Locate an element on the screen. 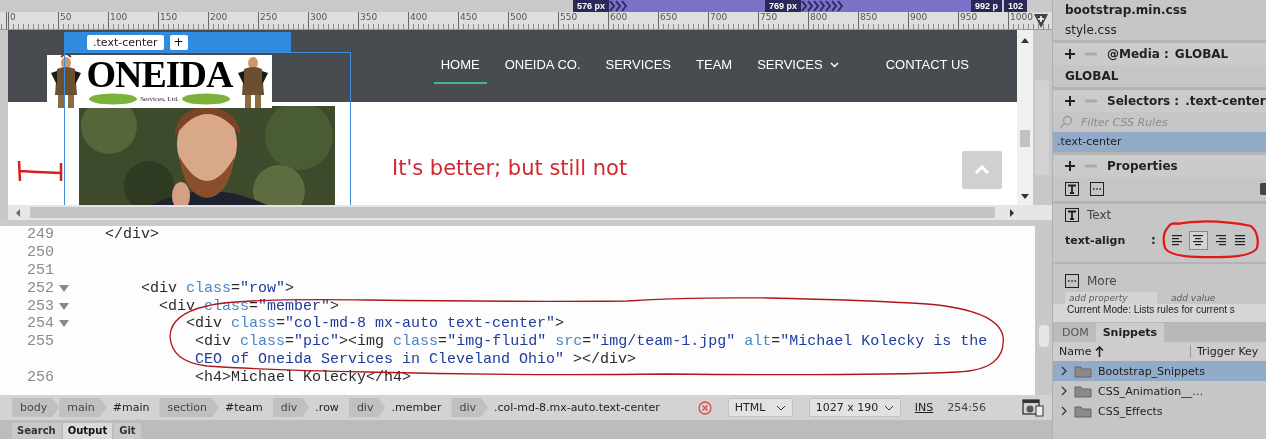 The height and width of the screenshot is (439, 1266). leaf-icon is located at coordinates (113, 99).